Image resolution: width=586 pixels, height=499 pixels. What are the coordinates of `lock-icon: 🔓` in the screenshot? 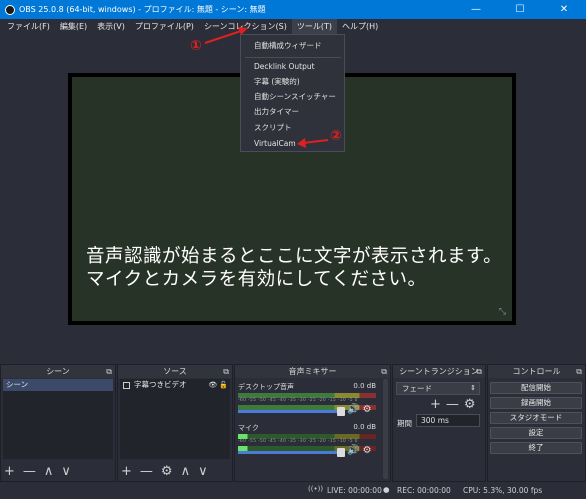 It's located at (223, 385).